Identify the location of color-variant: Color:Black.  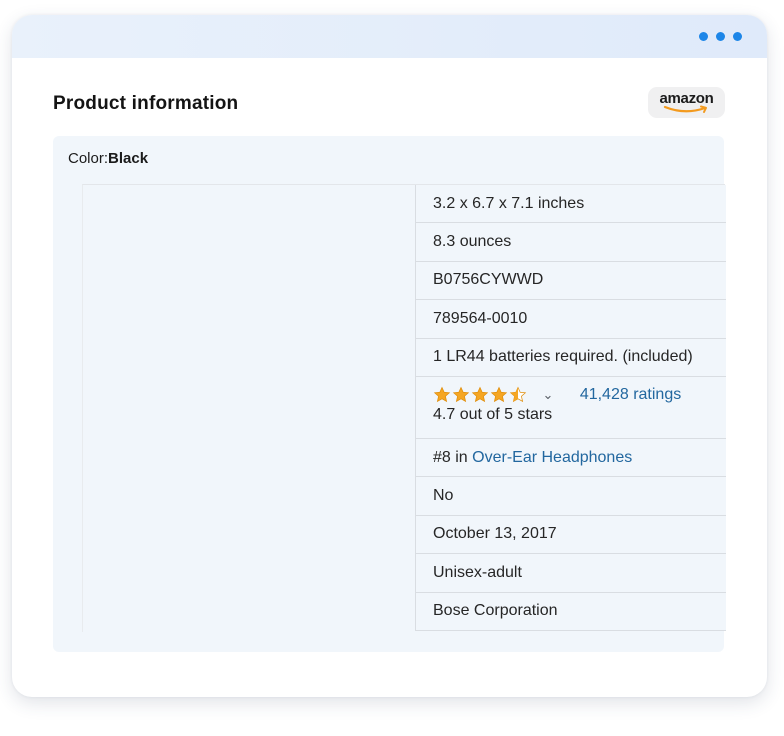
(108, 158).